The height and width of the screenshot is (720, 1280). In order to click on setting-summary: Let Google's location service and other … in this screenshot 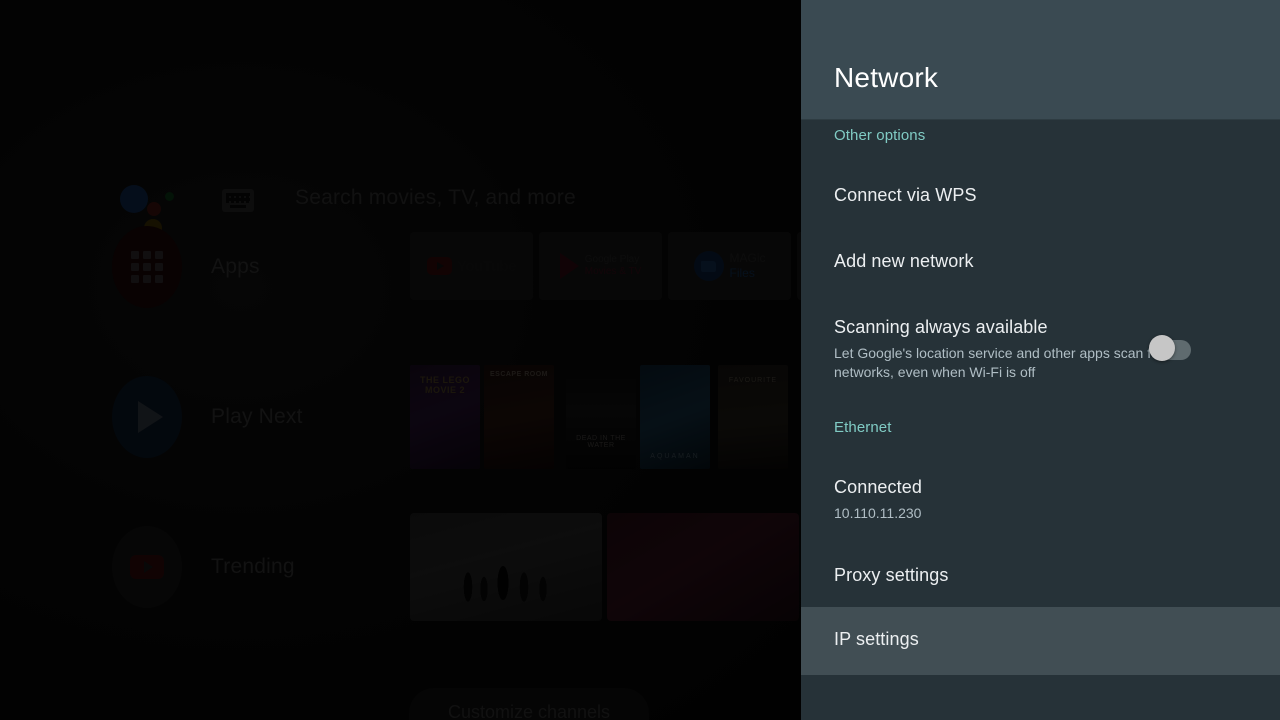, I will do `click(999, 362)`.